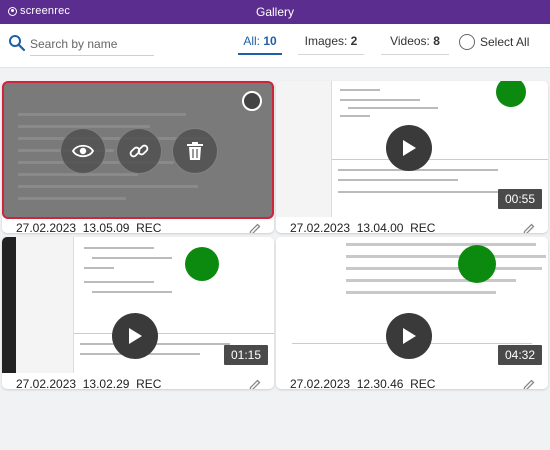 This screenshot has height=450, width=550. I want to click on selection-checkbox, so click(252, 101).